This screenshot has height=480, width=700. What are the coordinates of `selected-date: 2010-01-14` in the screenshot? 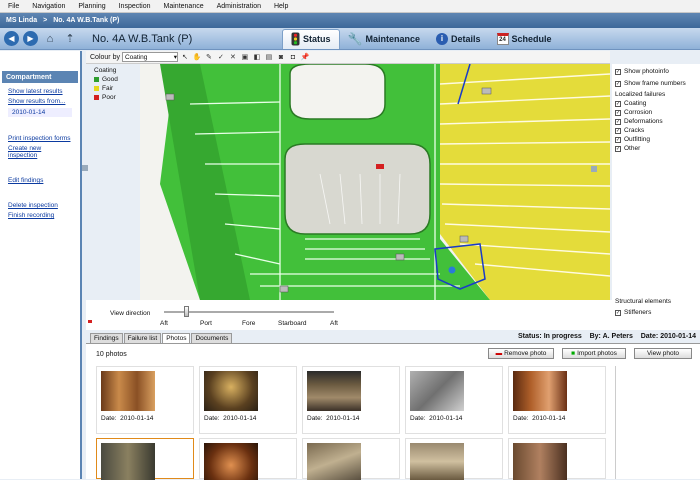 It's located at (40, 112).